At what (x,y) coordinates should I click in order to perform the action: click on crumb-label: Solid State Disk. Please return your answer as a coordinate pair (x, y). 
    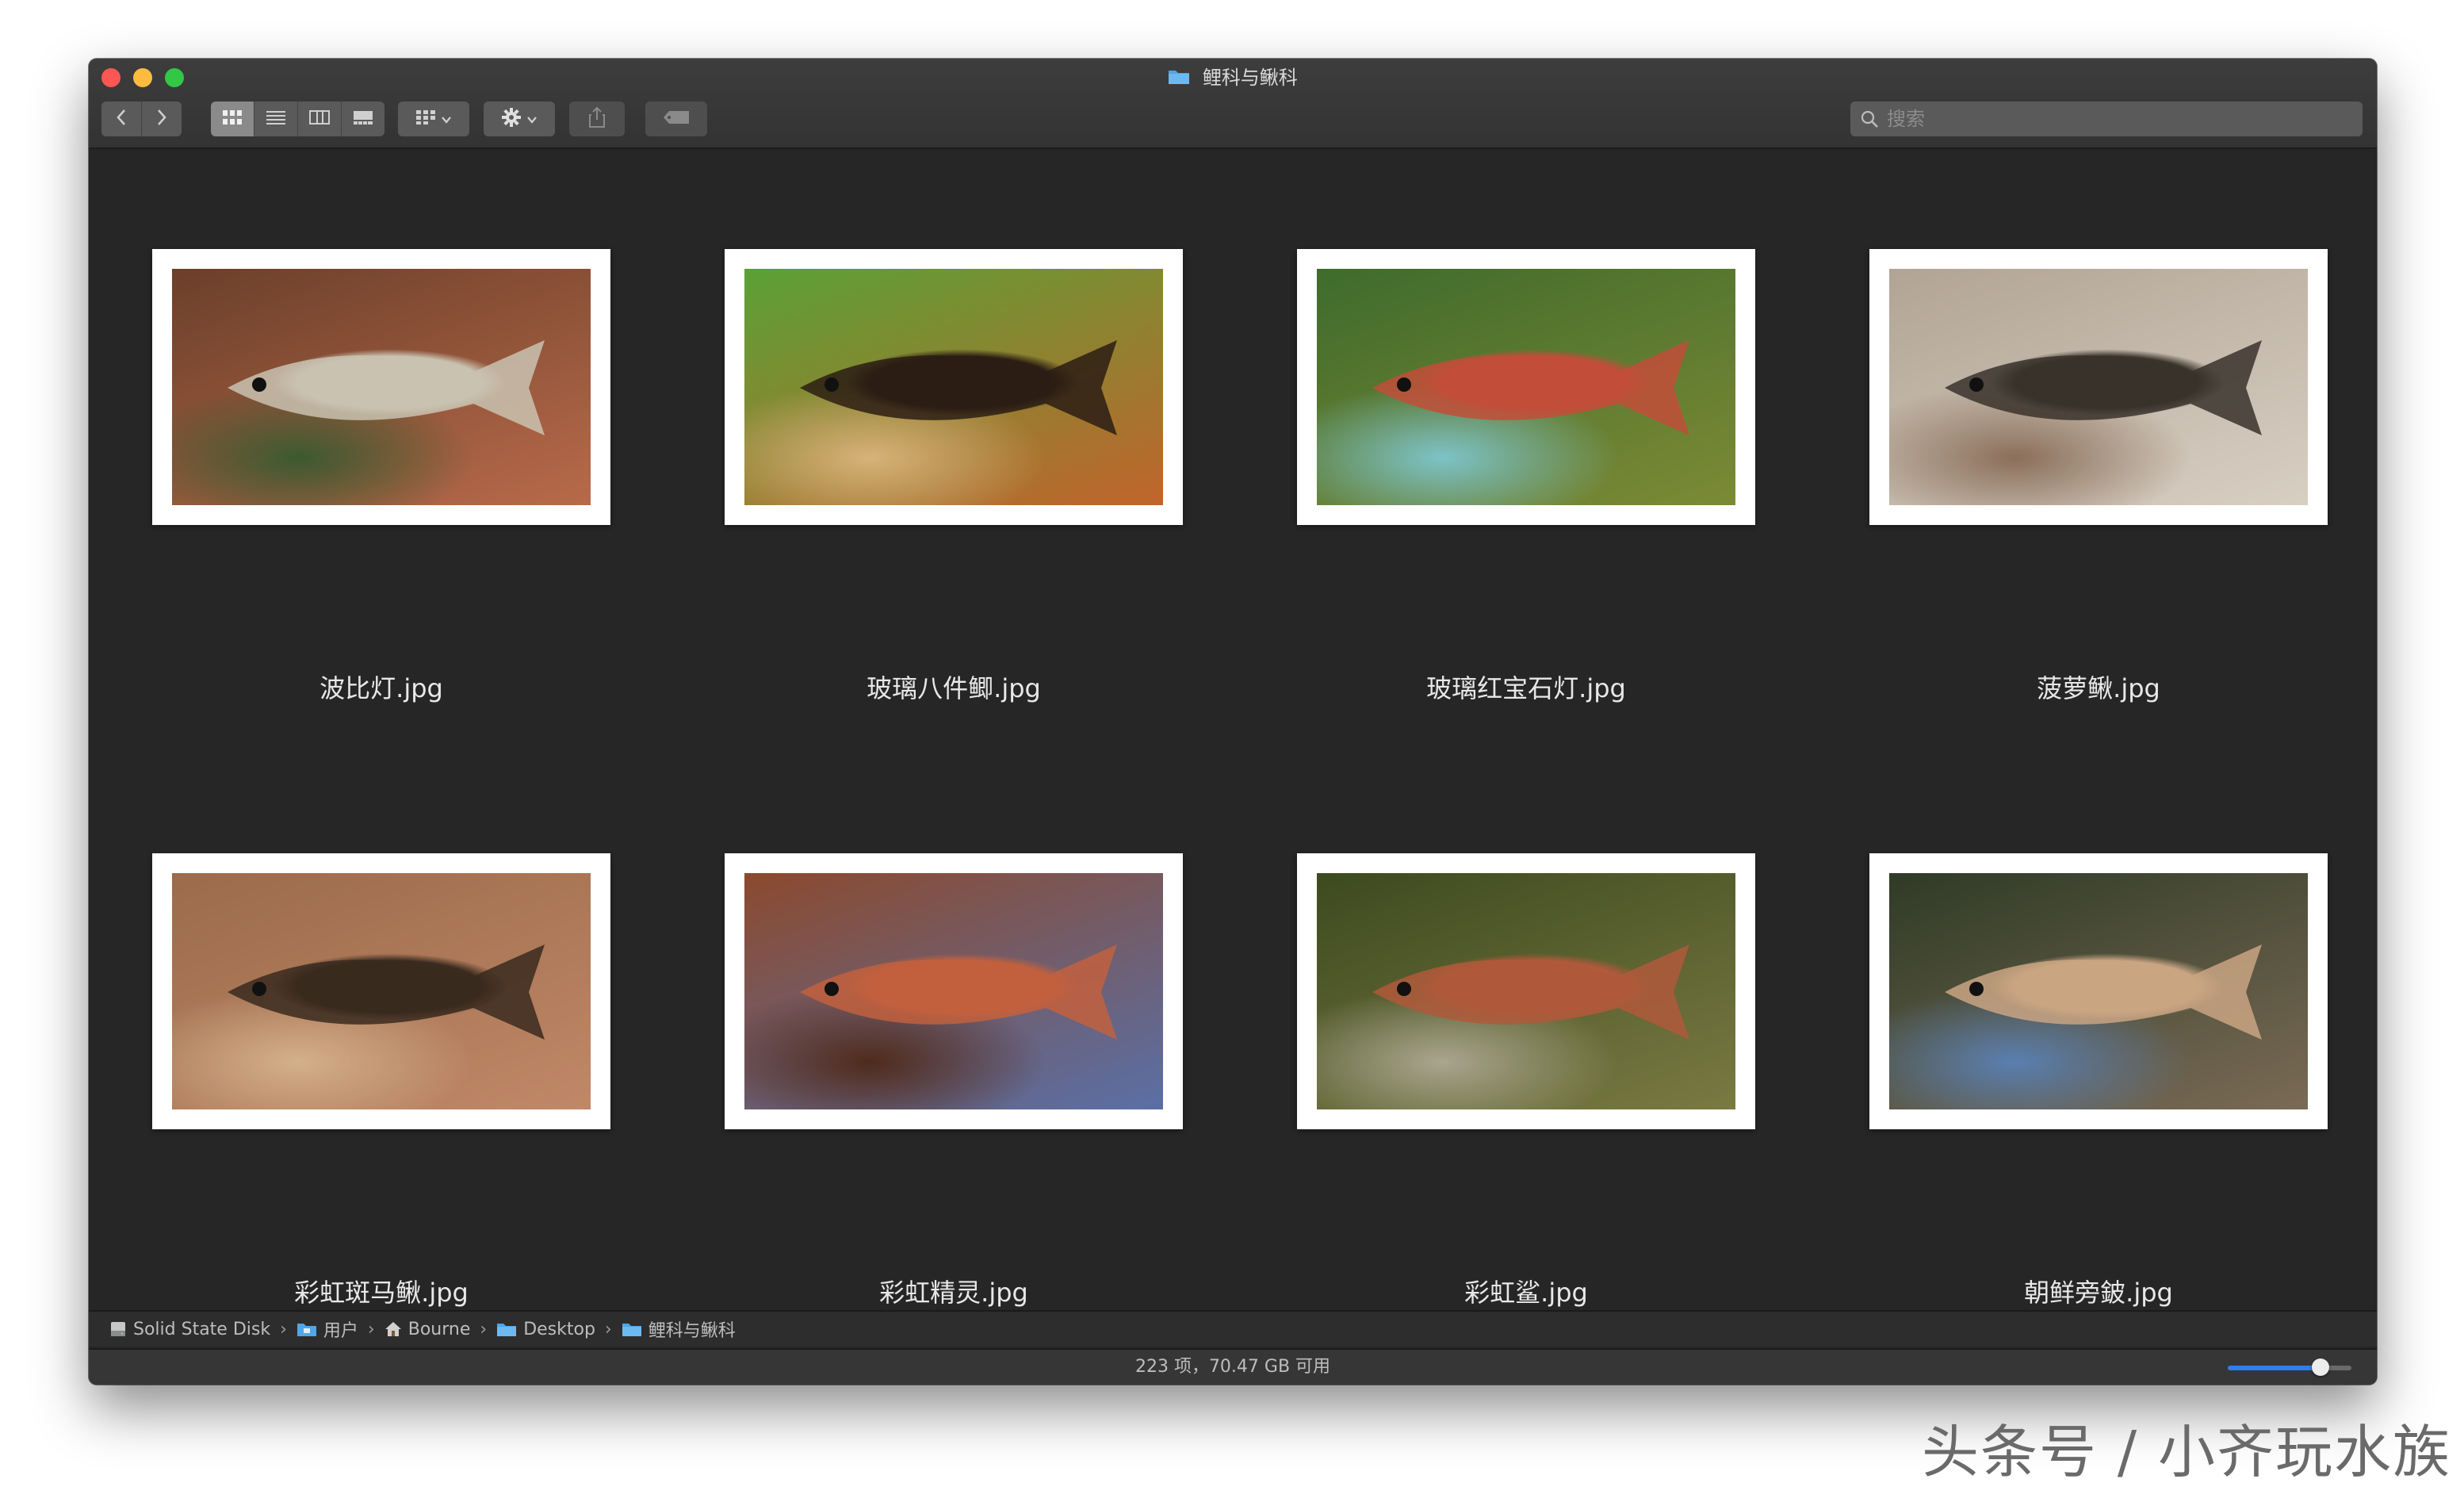
    Looking at the image, I should click on (202, 1329).